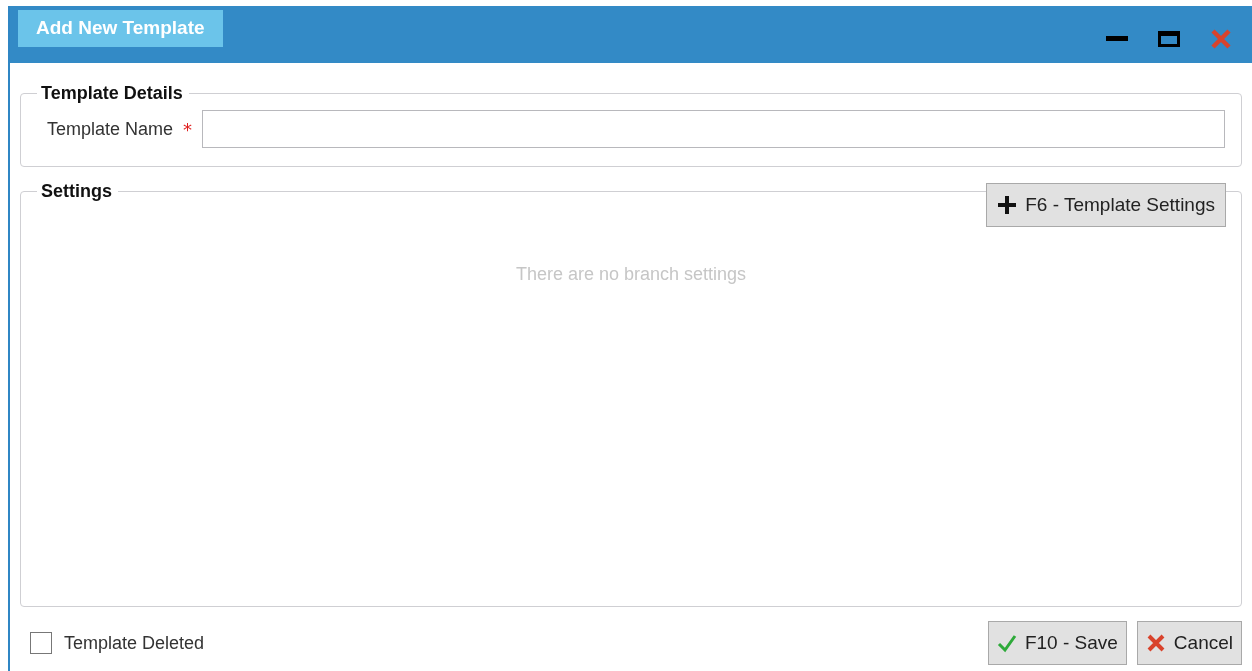  Describe the element at coordinates (1006, 643) in the screenshot. I see `check-icon` at that location.